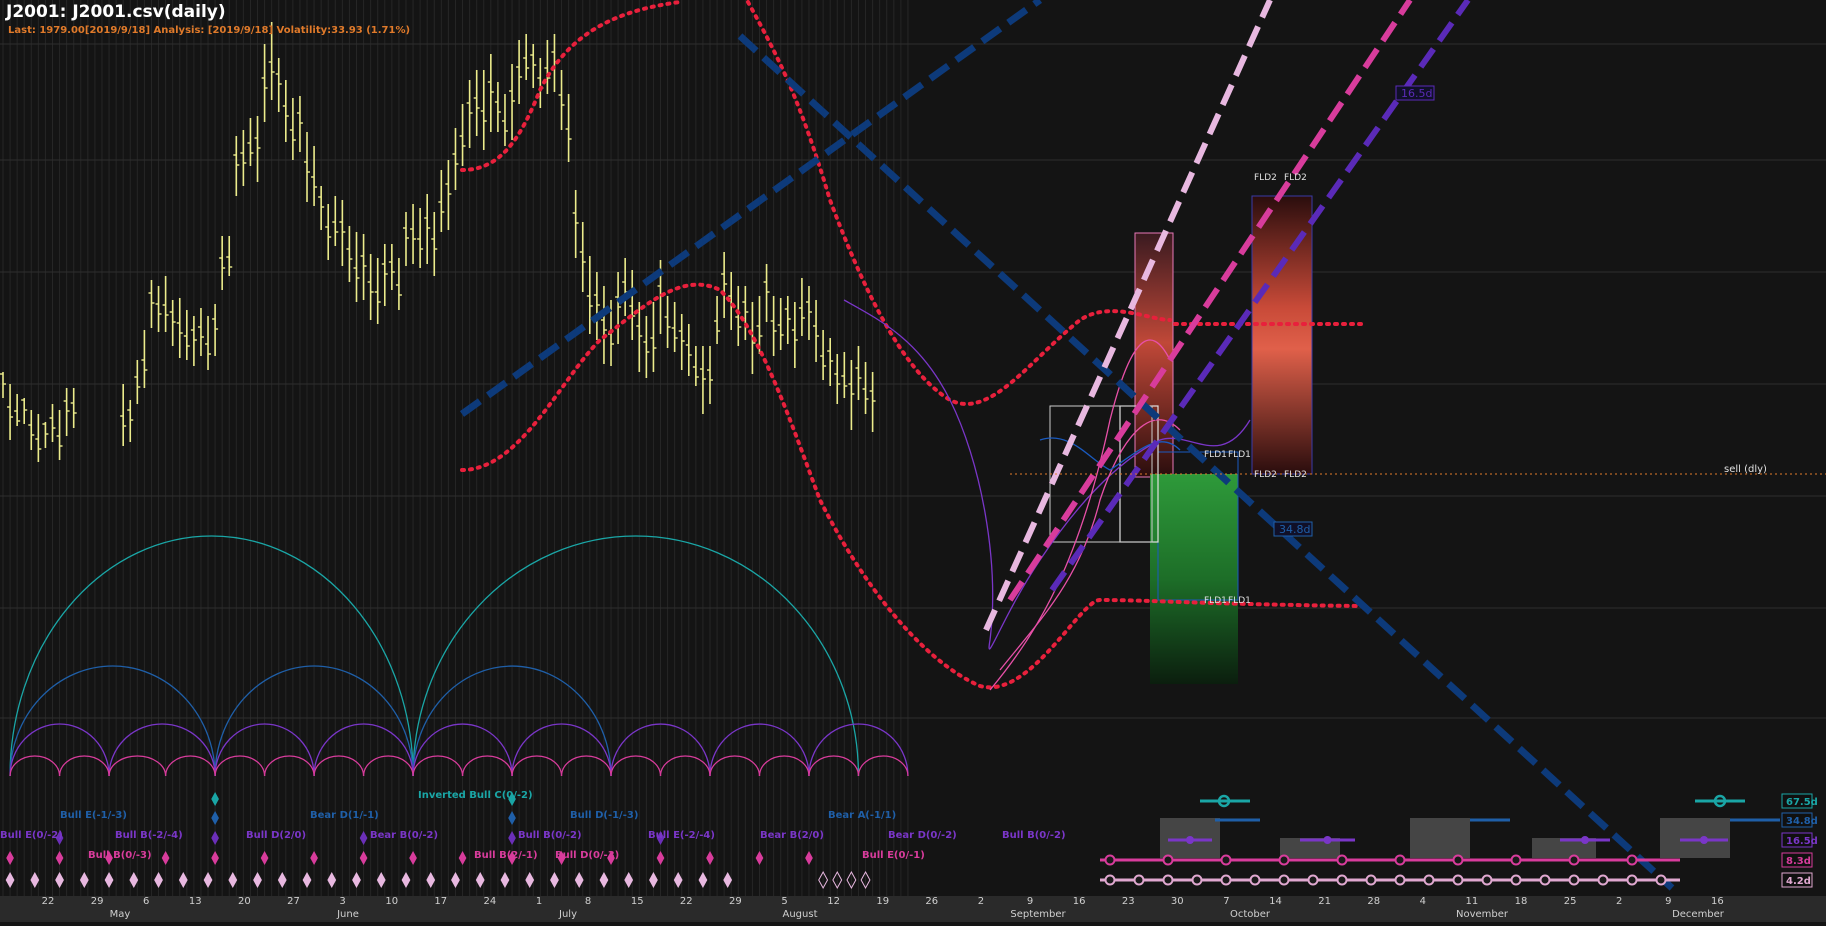  I want to click on x-tick-label: 23, so click(1128, 901).